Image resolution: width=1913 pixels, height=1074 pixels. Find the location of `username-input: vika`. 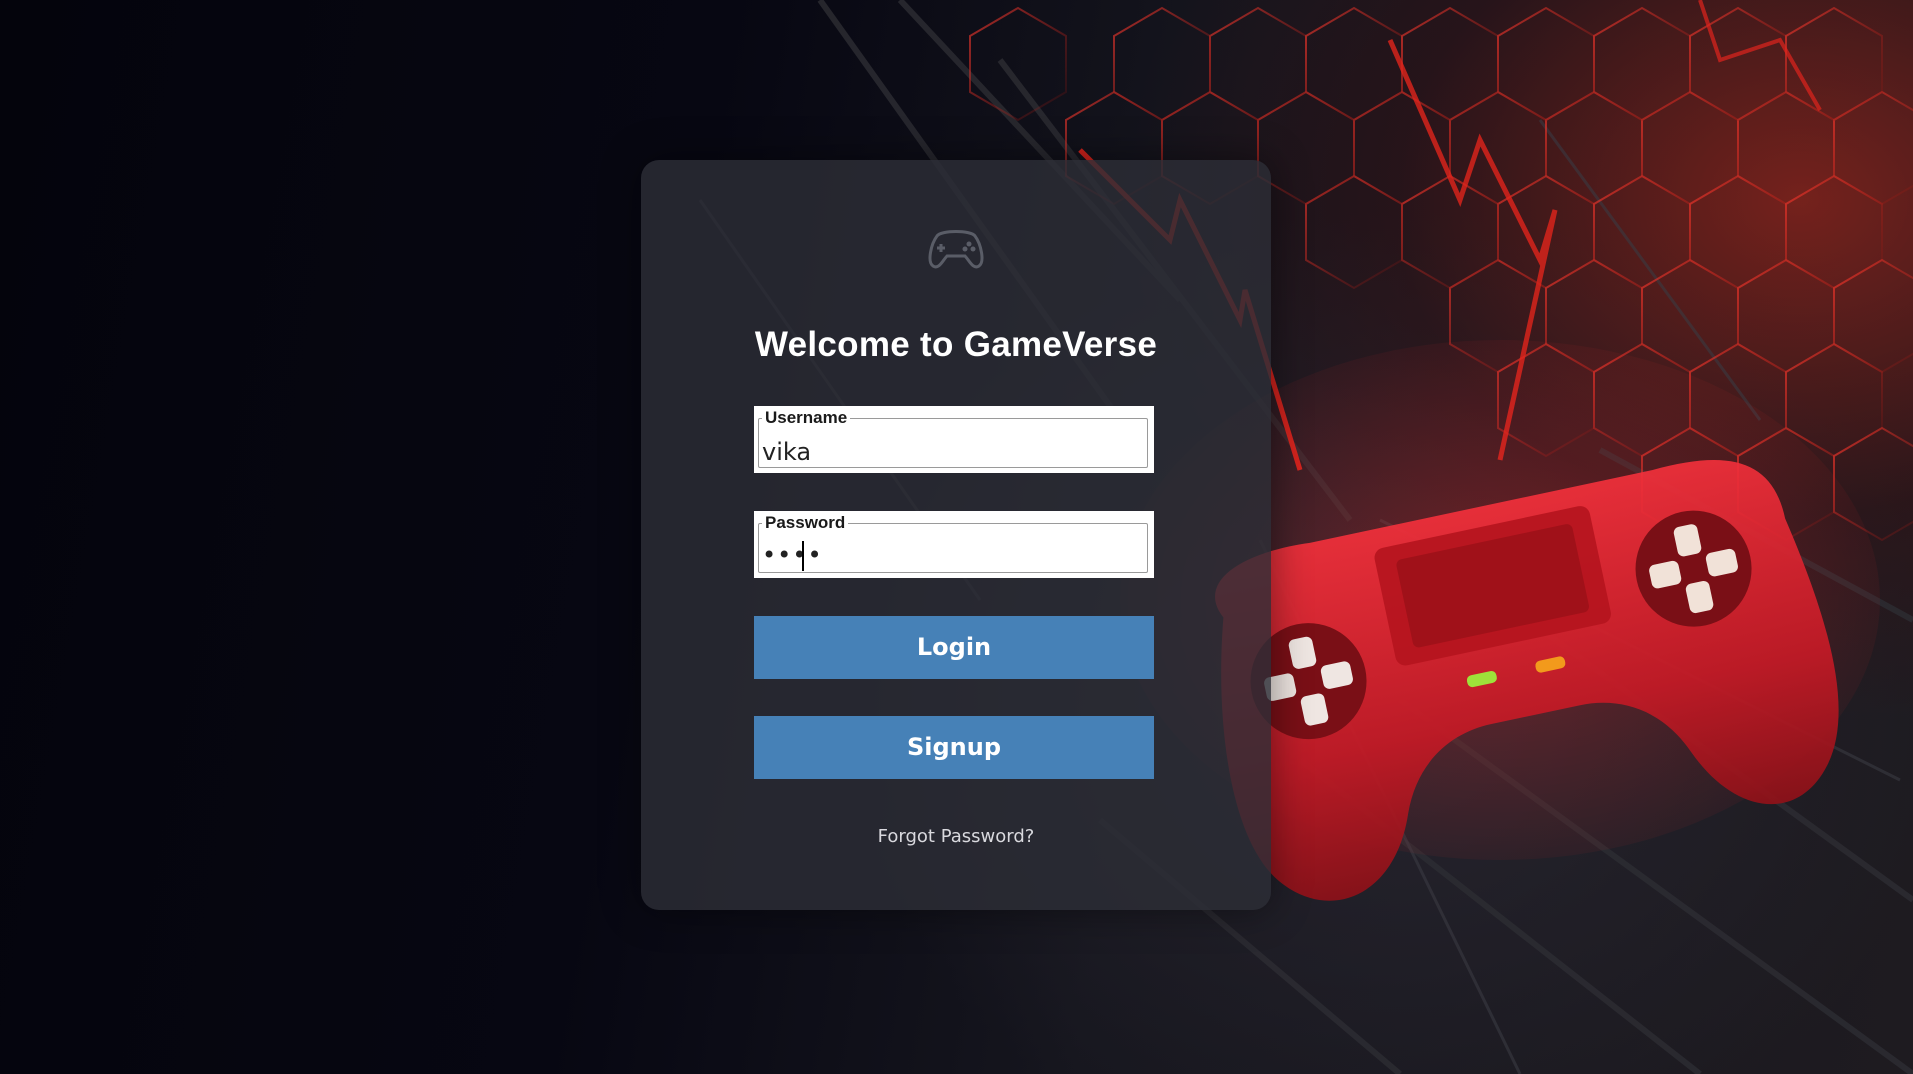

username-input: vika is located at coordinates (786, 452).